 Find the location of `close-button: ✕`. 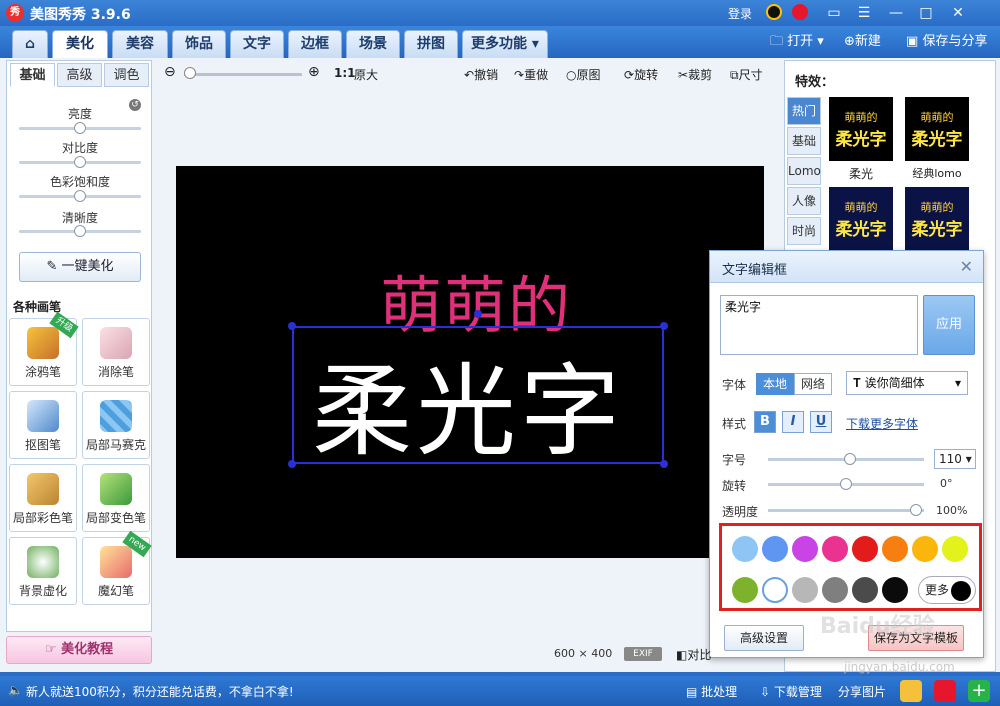

close-button: ✕ is located at coordinates (958, 13).